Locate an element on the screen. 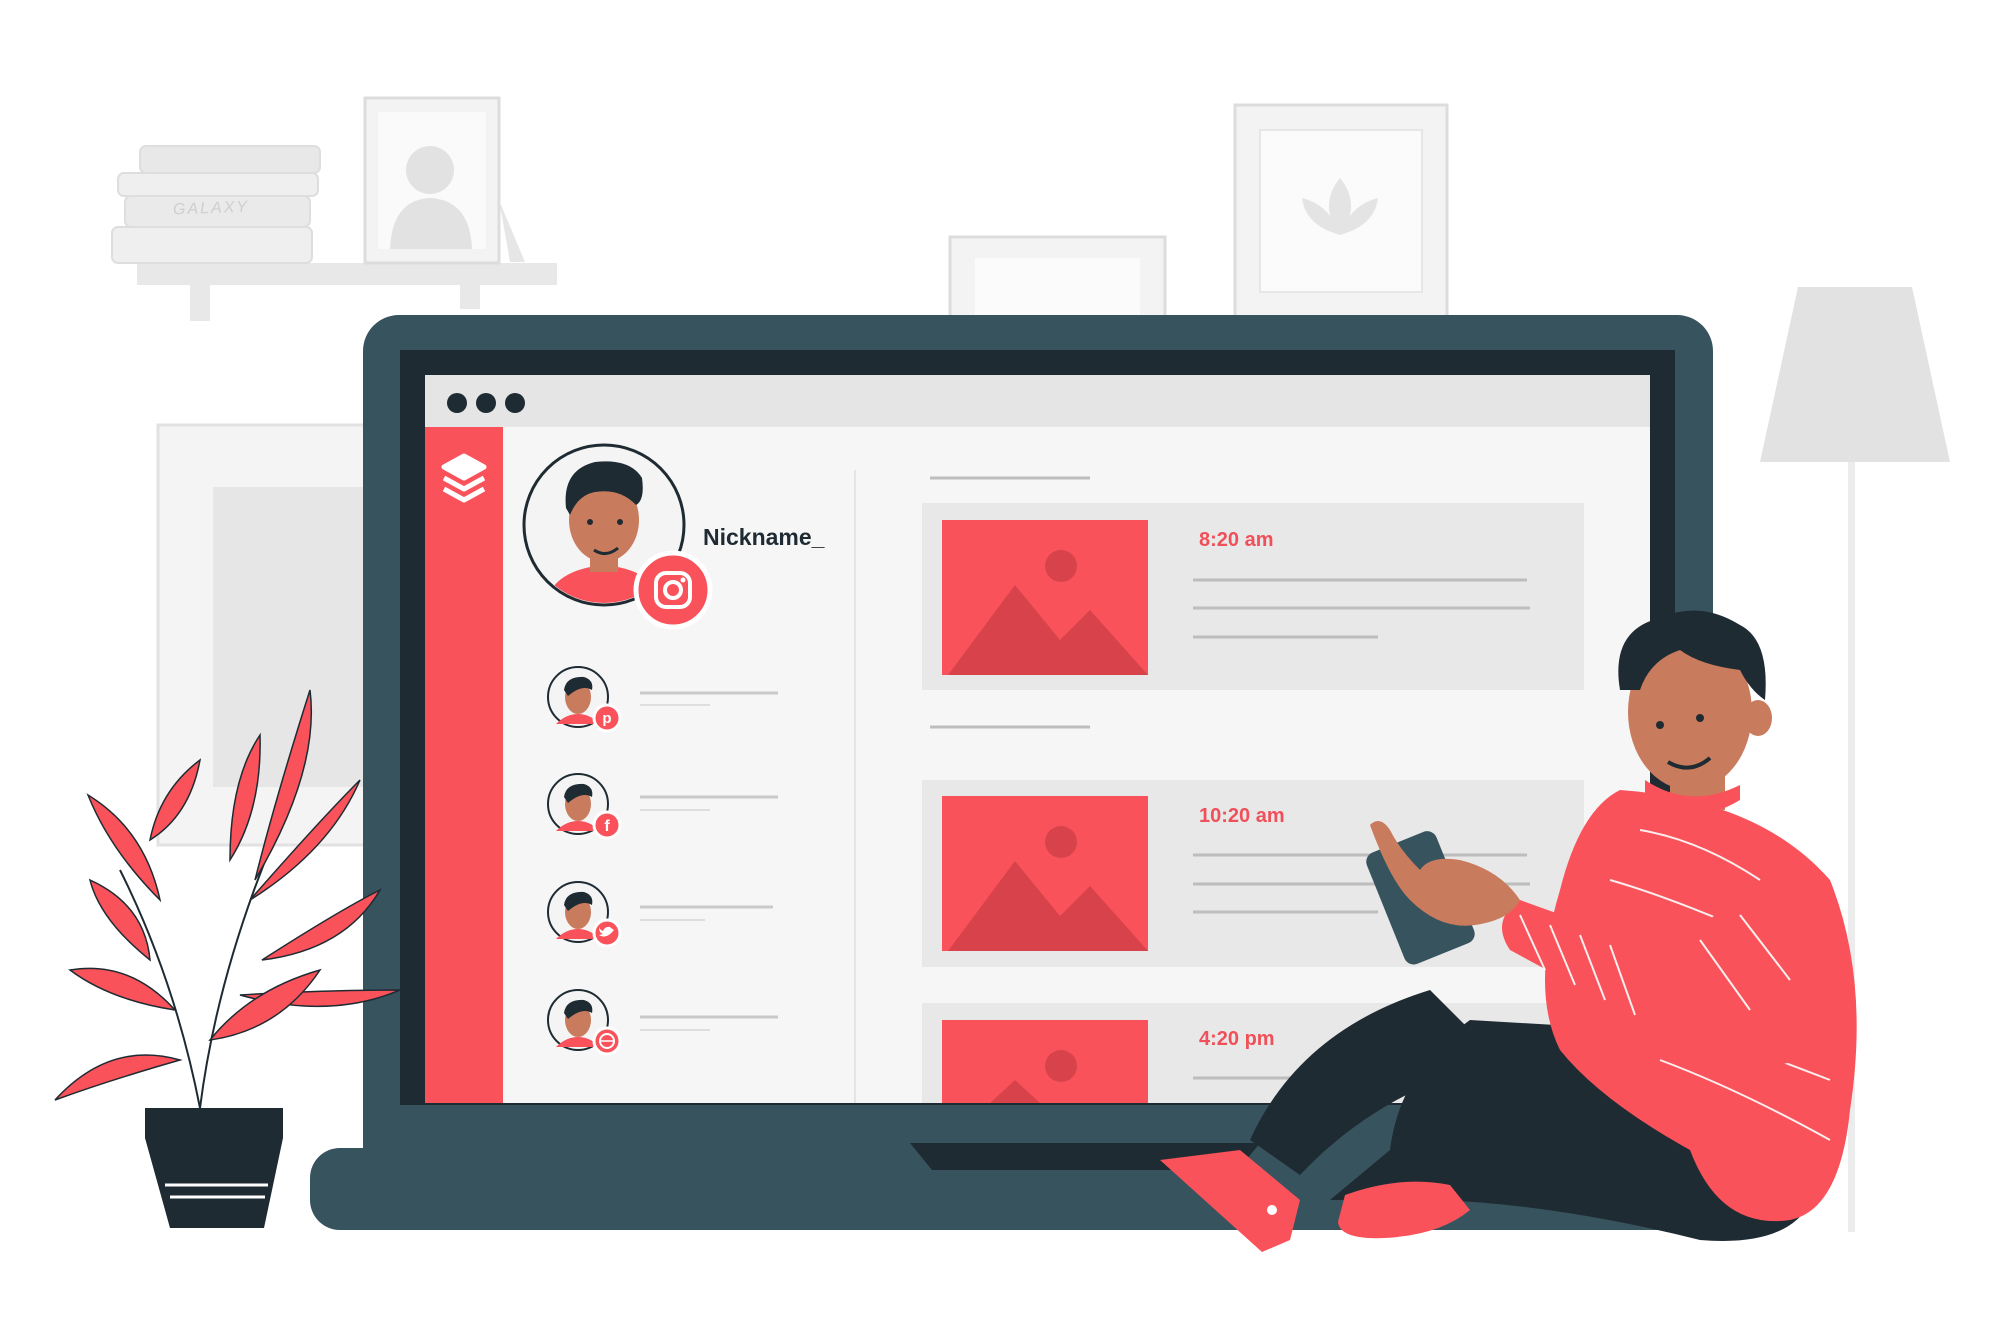 This screenshot has width=2000, height=1333. wall-frame-small is located at coordinates (1057, 277).